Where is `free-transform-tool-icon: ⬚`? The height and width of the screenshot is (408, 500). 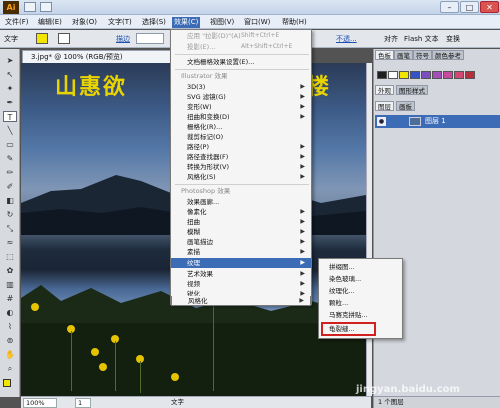
free-transform-tool-icon: ⬚ is located at coordinates (10, 256).